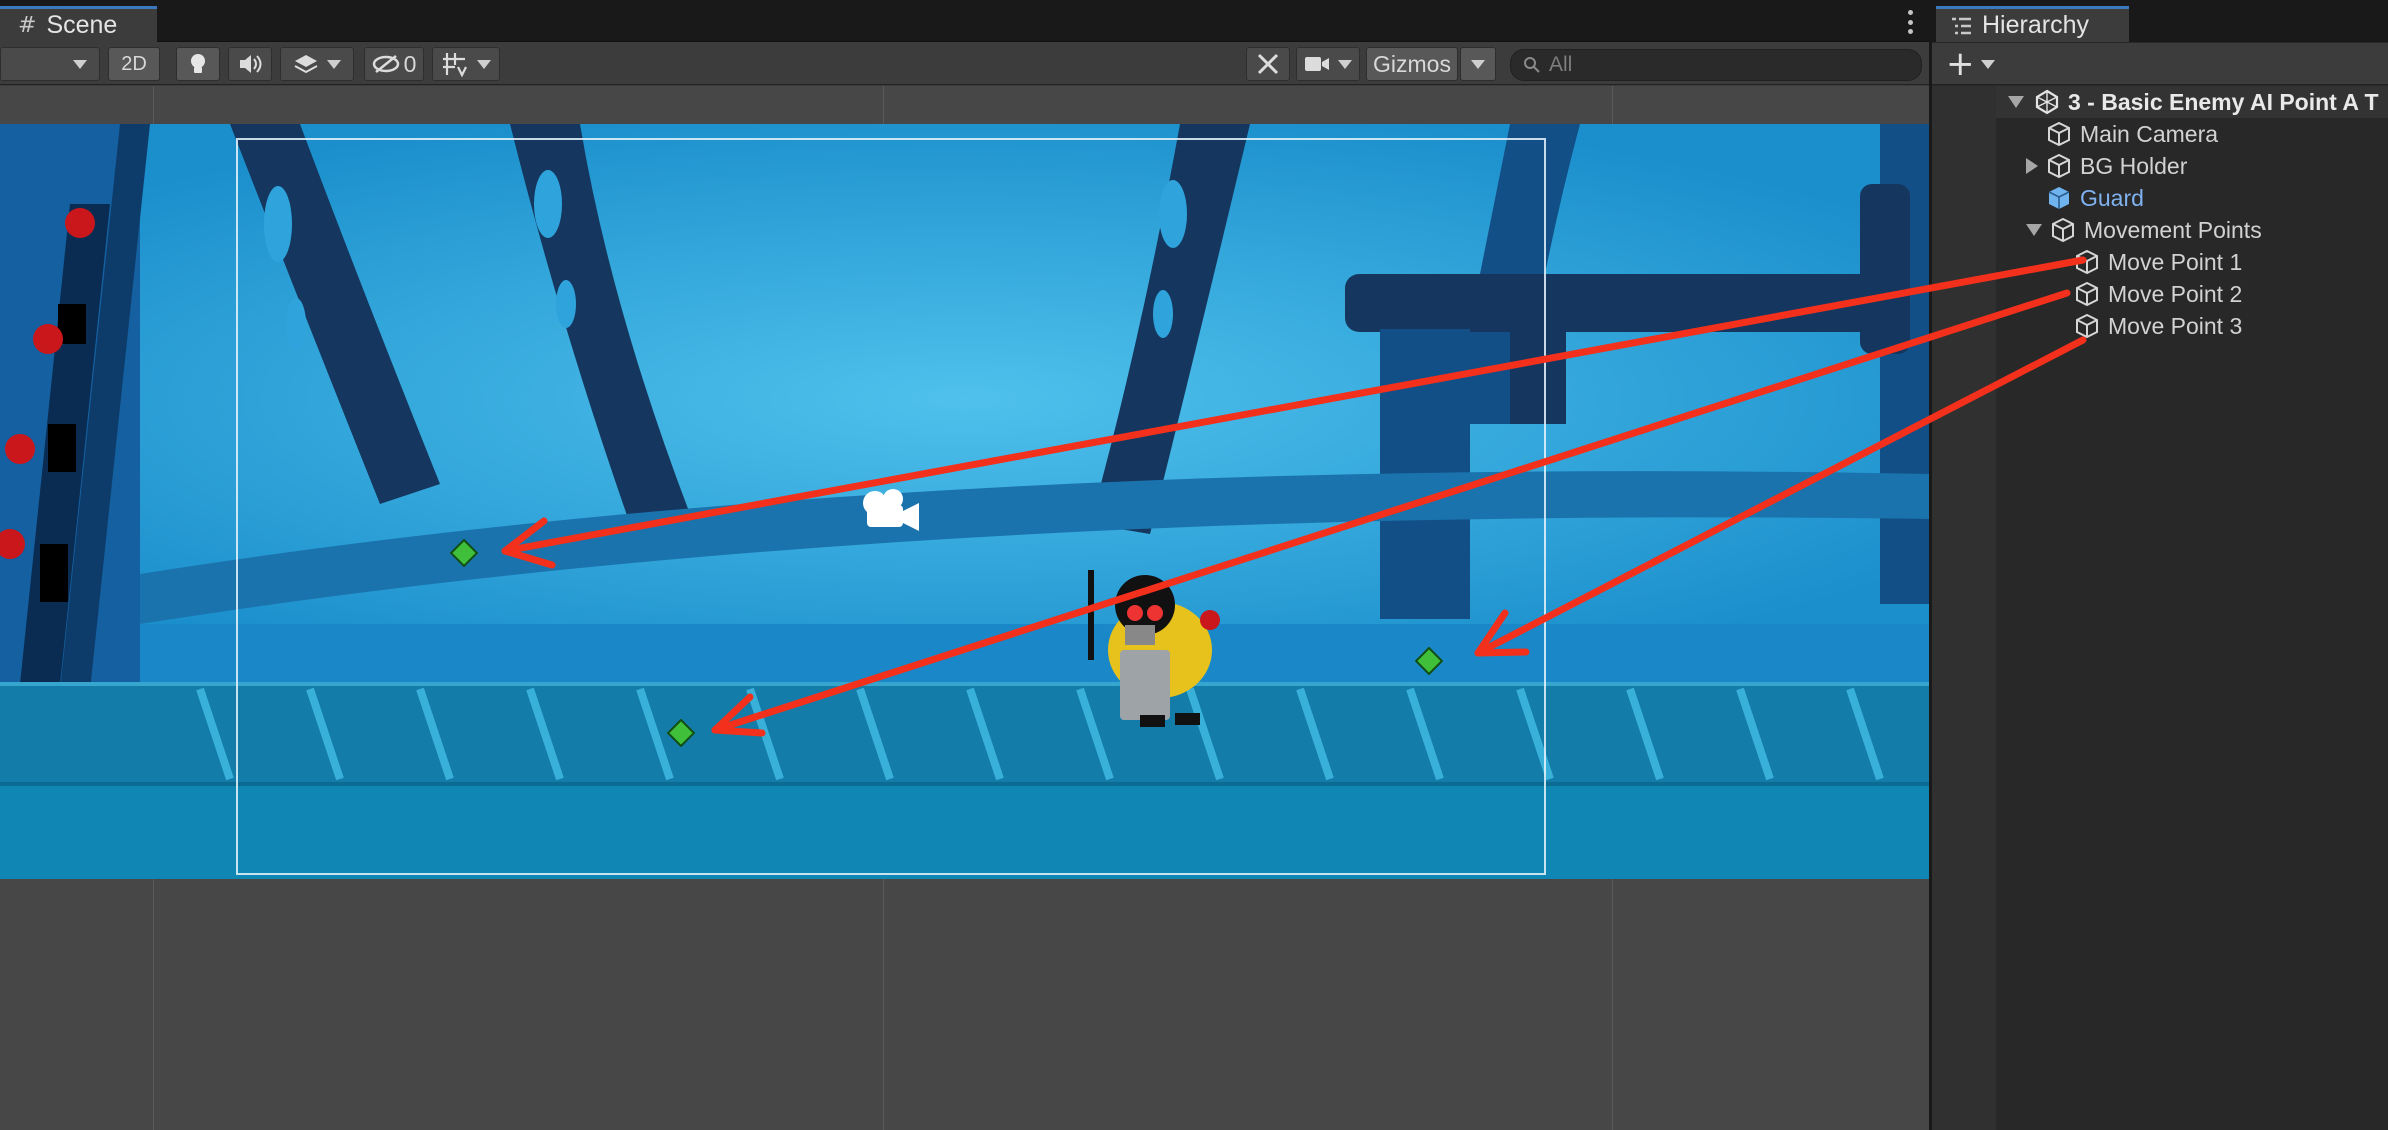 The image size is (2388, 1130). I want to click on layers-icon, so click(306, 64).